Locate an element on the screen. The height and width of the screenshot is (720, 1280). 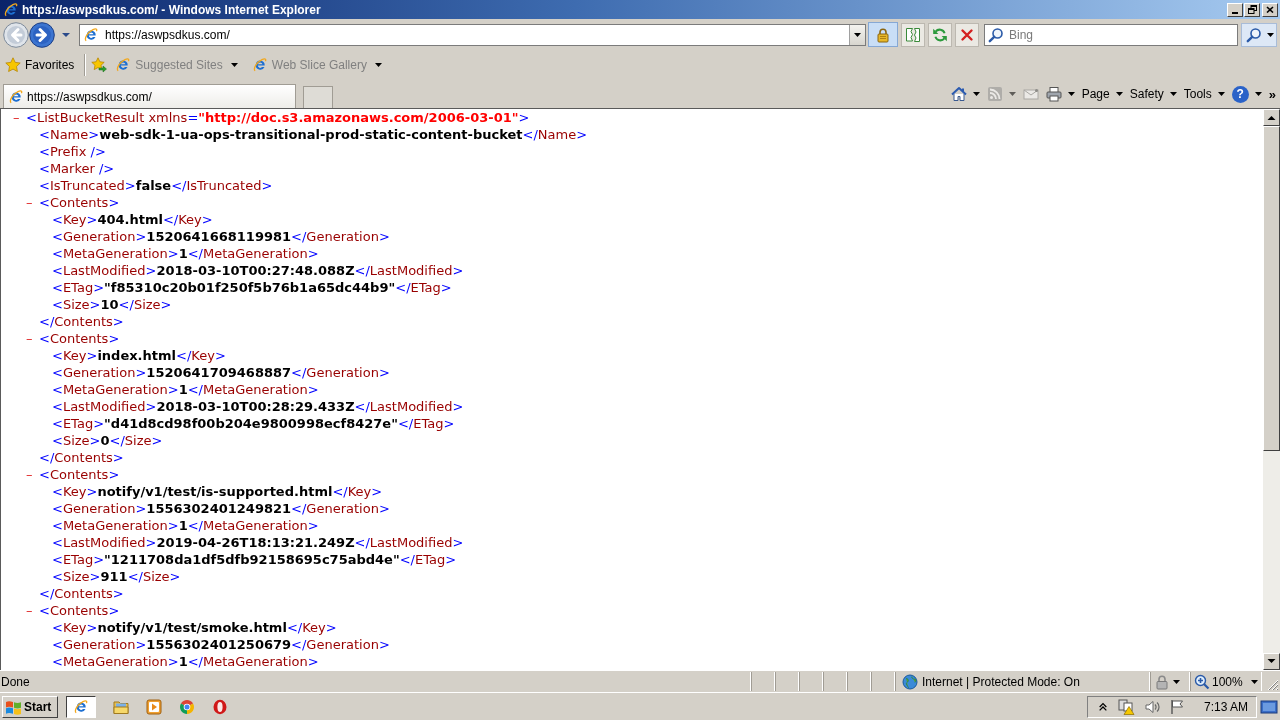
xml-line: <ETag>"f85310c20b01f250f5b76b1a65dc44b9"</ETag> is located at coordinates (252, 287).